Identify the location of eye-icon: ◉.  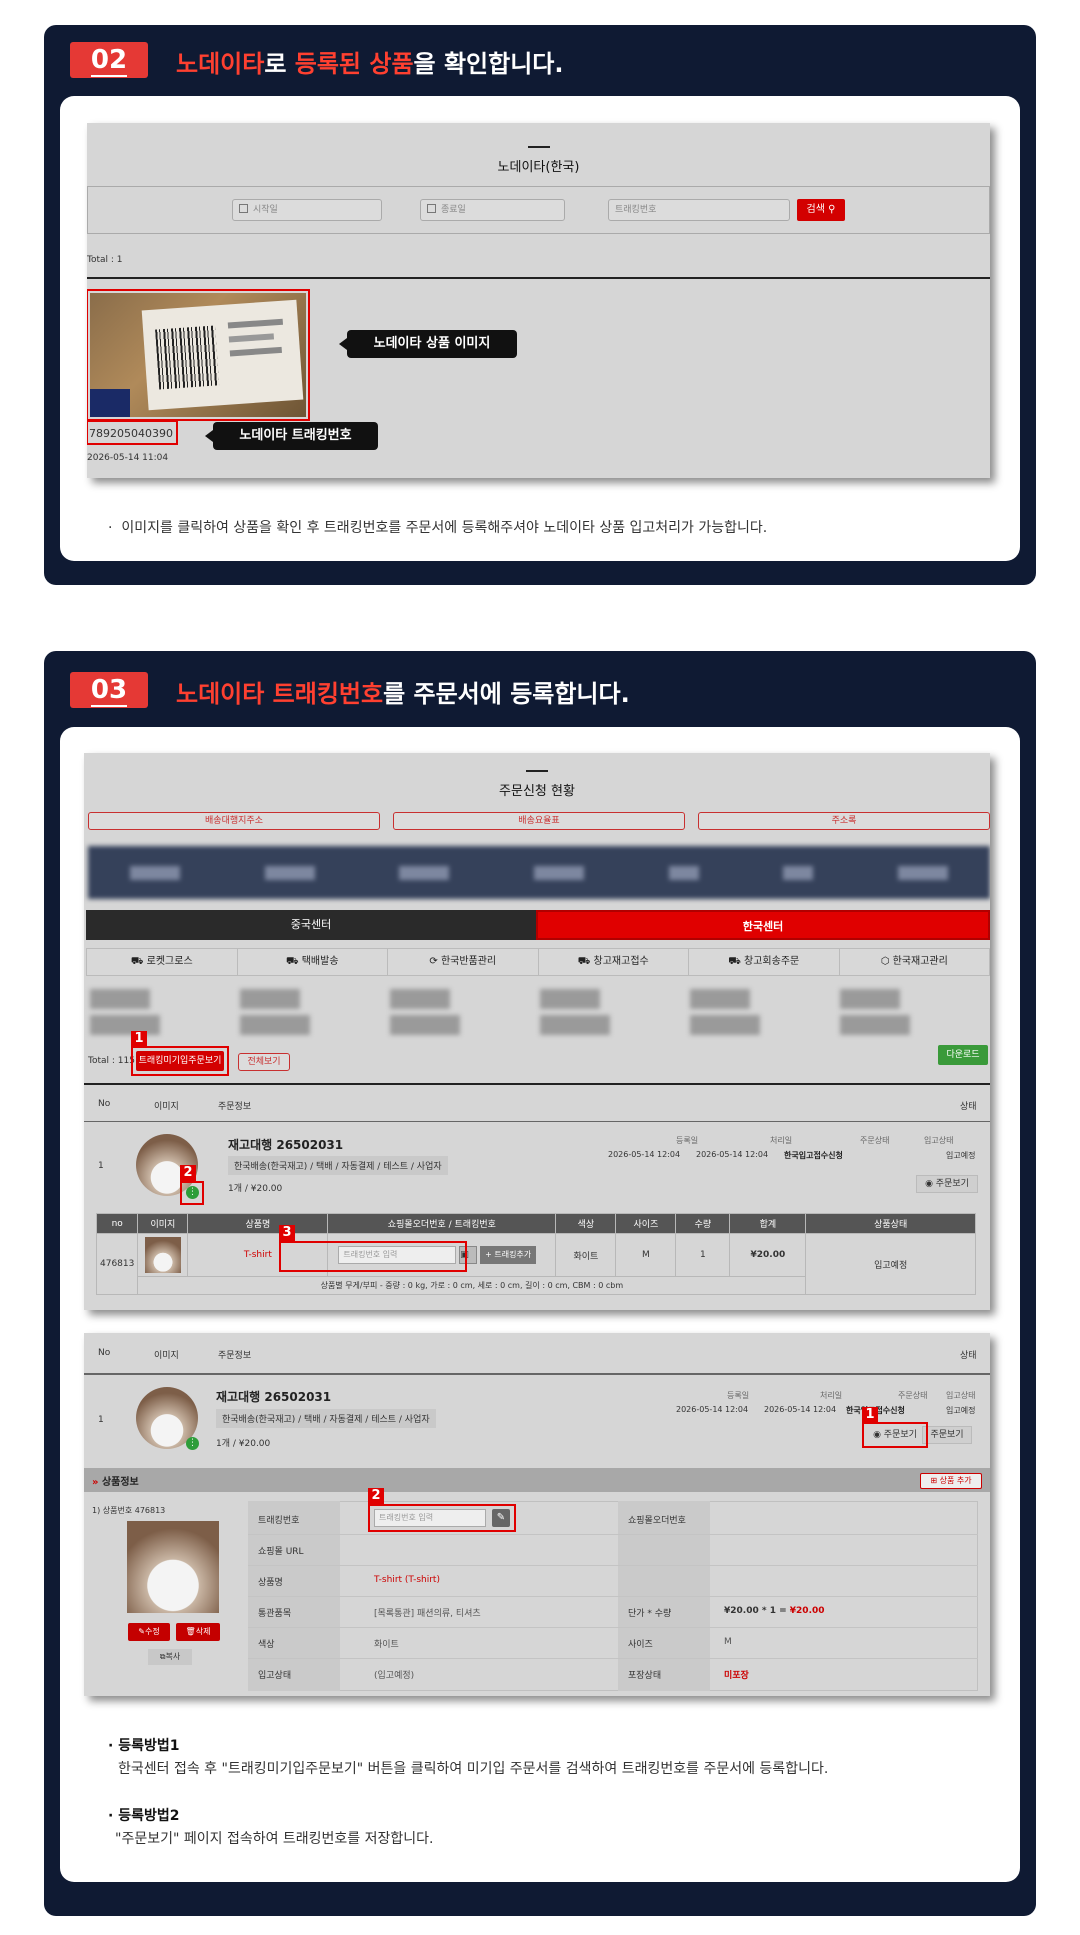
(929, 1184).